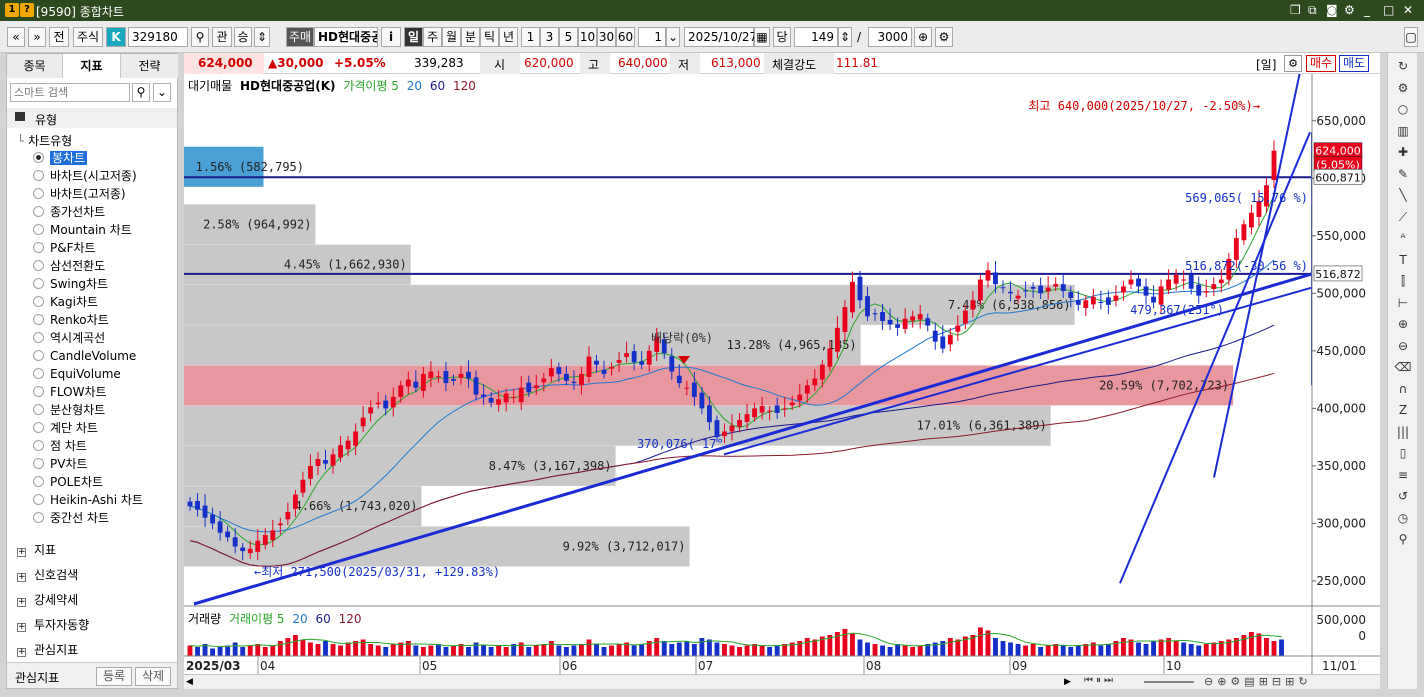 The image size is (1424, 697). Describe the element at coordinates (652, 37) in the screenshot. I see `unit-input: 1` at that location.